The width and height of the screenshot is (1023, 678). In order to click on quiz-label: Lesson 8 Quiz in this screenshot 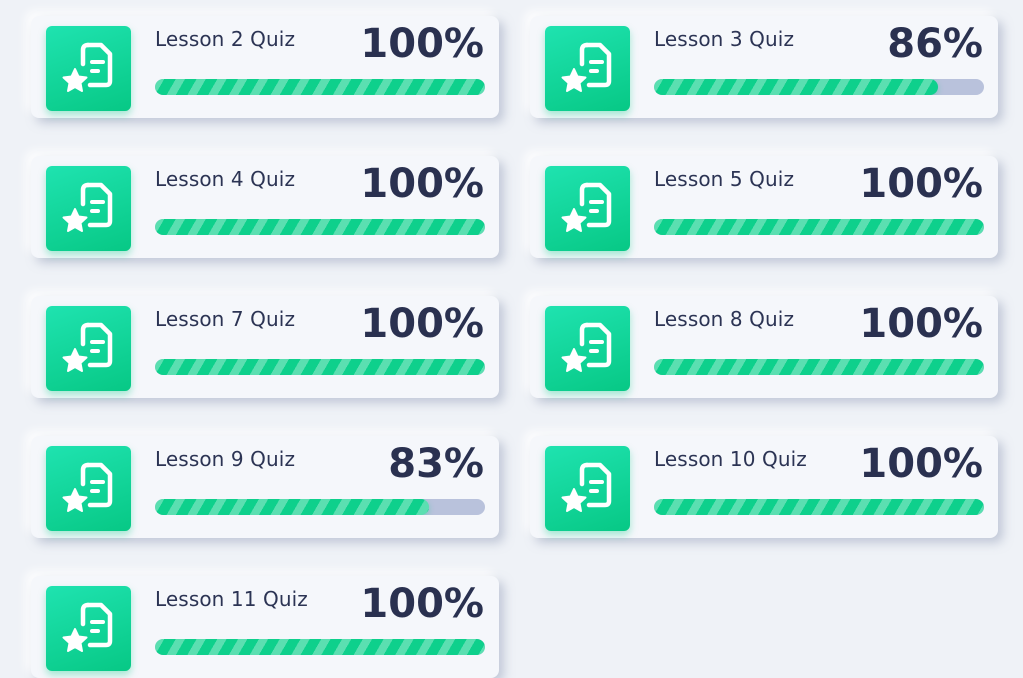, I will do `click(724, 319)`.